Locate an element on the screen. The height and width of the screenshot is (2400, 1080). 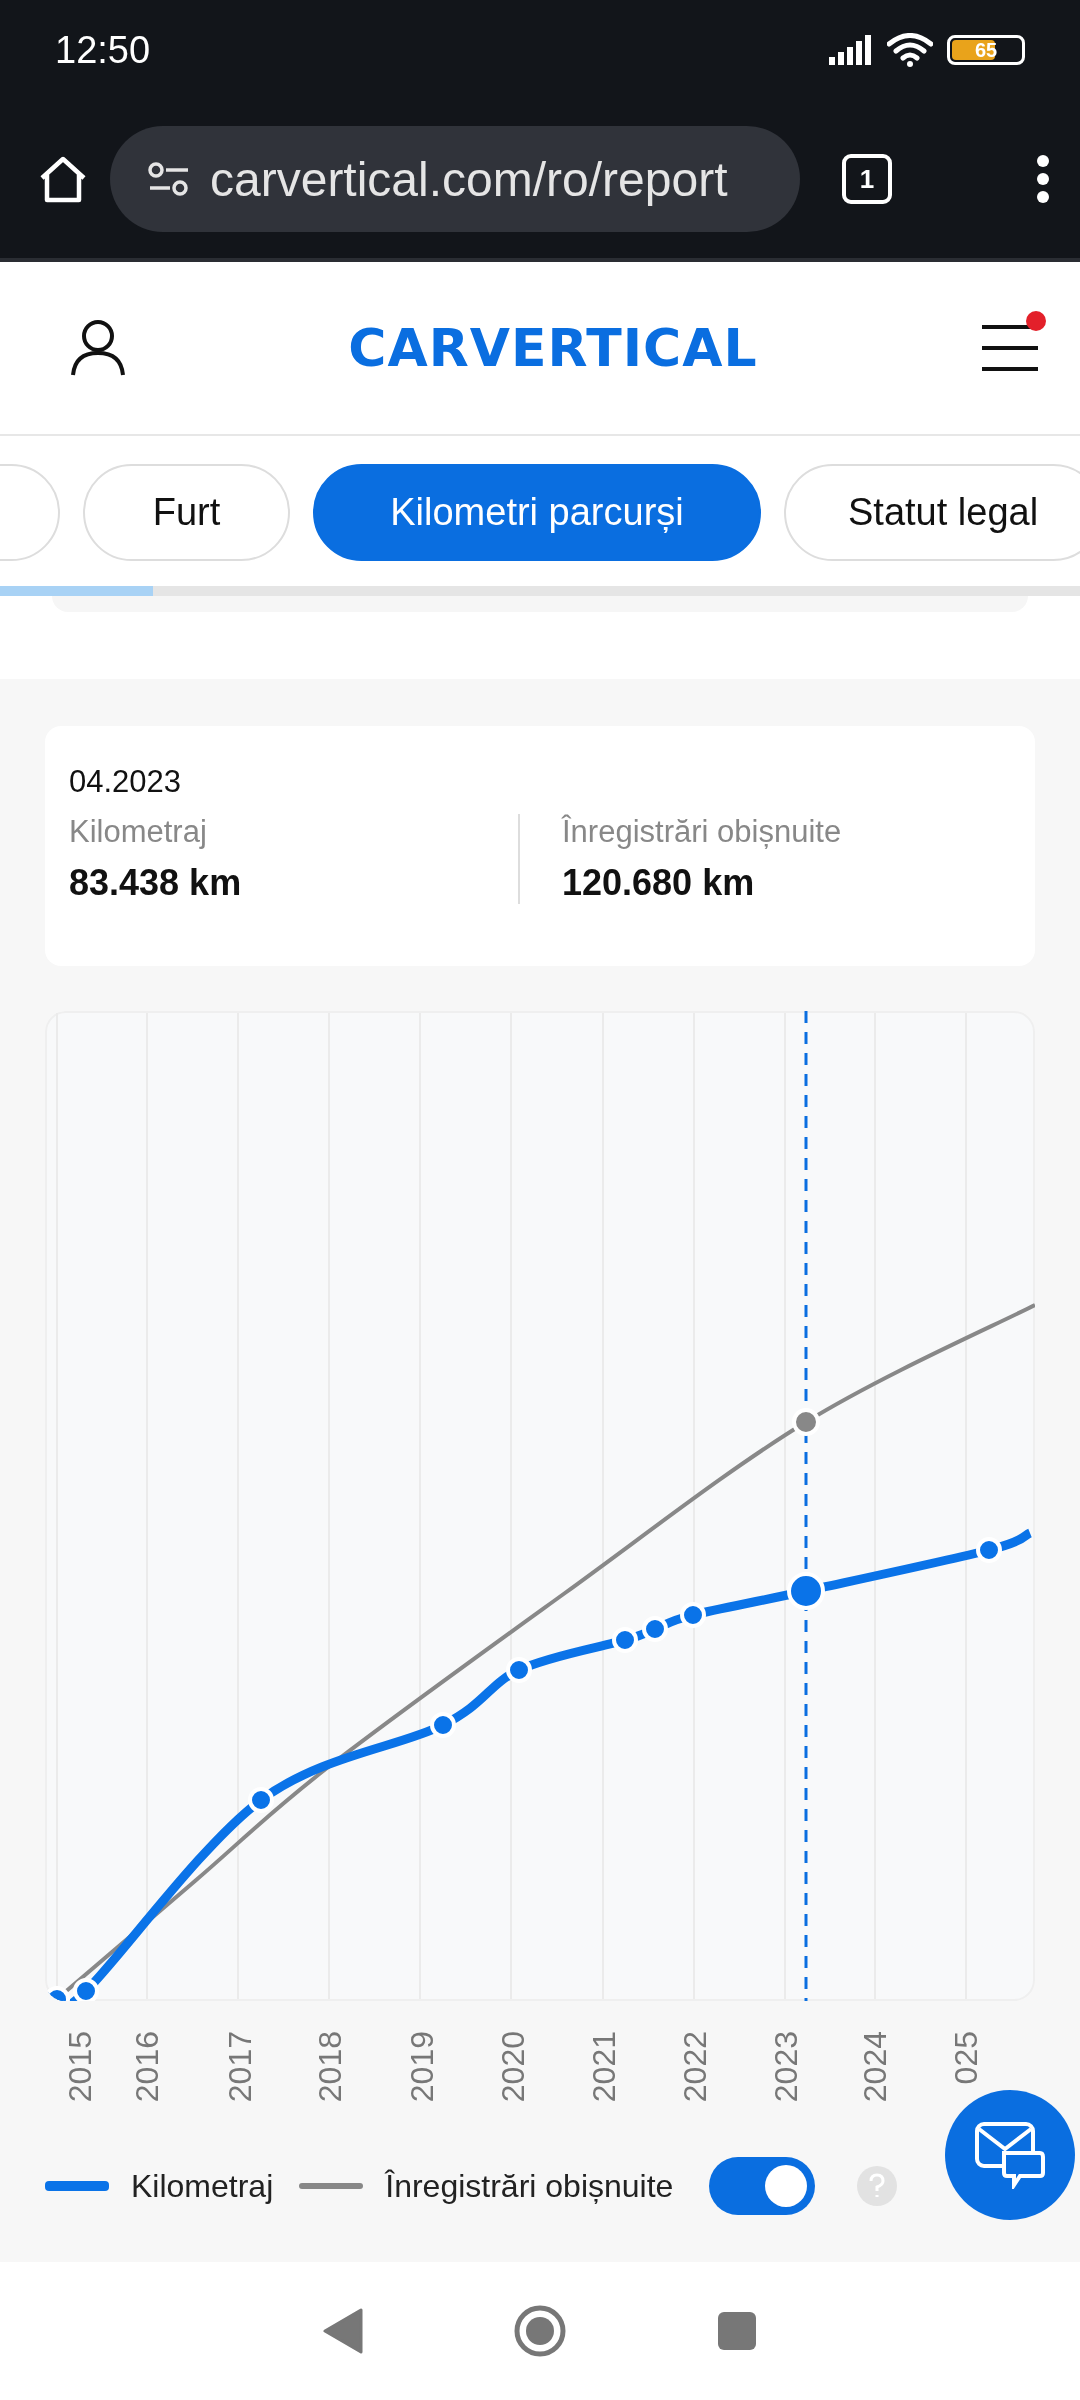
back-icon is located at coordinates (343, 2331).